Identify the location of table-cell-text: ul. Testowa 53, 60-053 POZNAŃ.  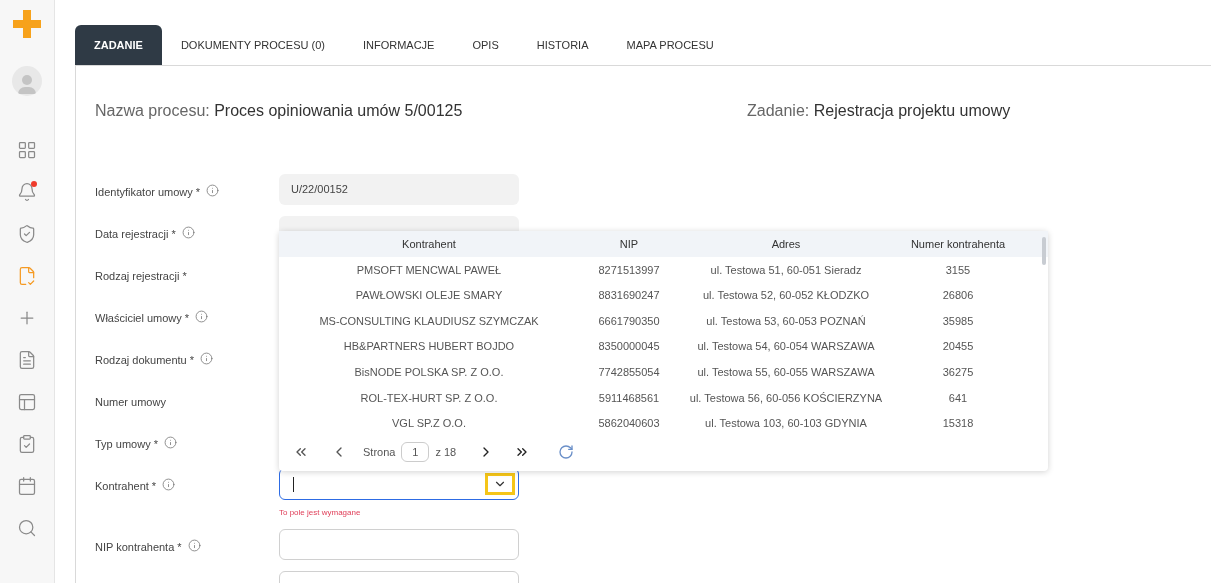
(786, 321).